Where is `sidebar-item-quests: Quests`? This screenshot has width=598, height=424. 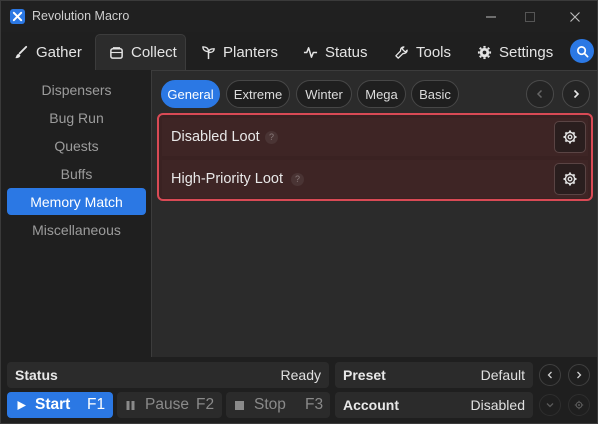 sidebar-item-quests: Quests is located at coordinates (76, 145).